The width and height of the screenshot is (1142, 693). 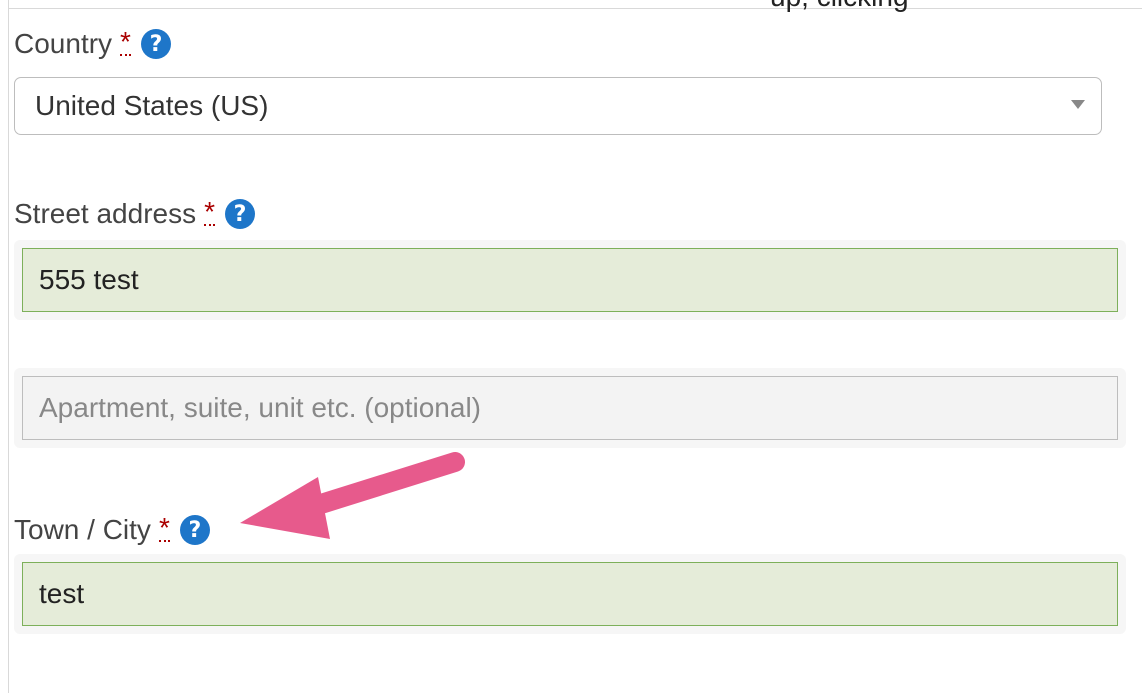 I want to click on frame-border-top, so click(x=575, y=8).